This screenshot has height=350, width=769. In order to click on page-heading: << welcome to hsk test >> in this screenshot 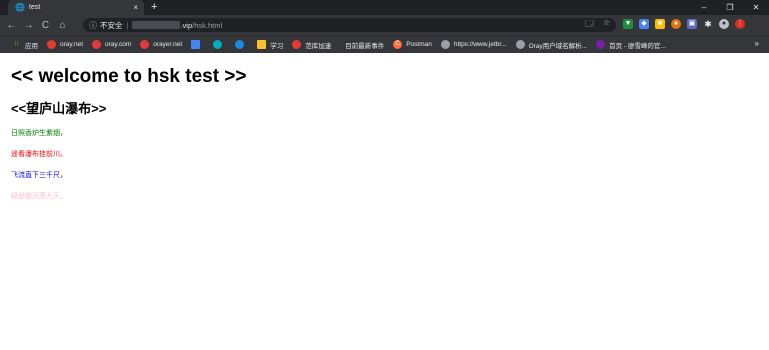, I will do `click(129, 76)`.